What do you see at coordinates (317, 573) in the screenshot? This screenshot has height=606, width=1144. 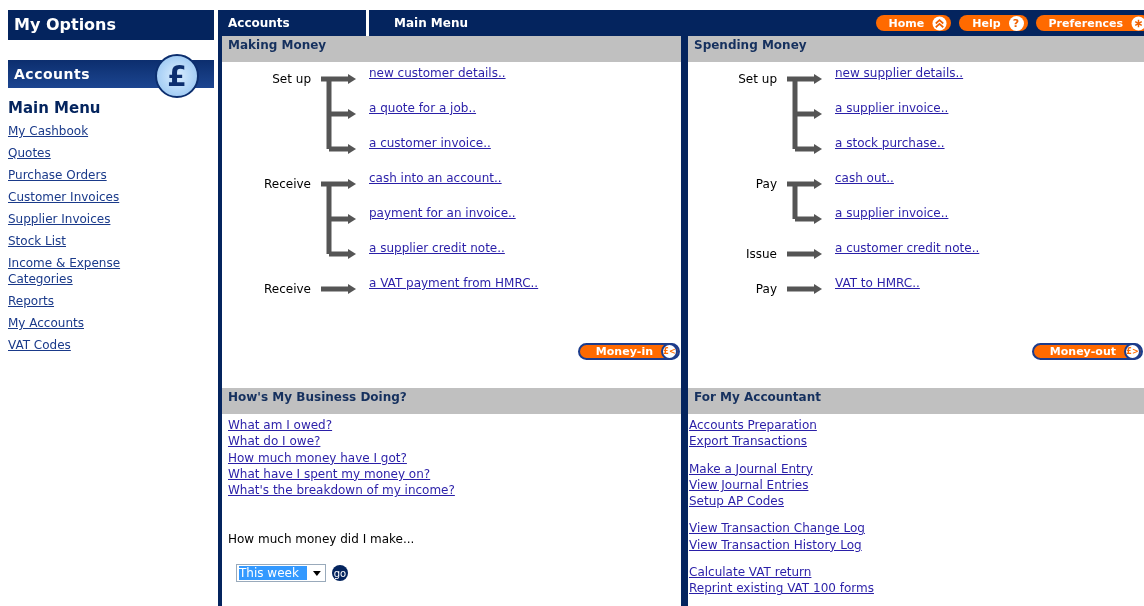 I see `dropdown-arrow-icon` at bounding box center [317, 573].